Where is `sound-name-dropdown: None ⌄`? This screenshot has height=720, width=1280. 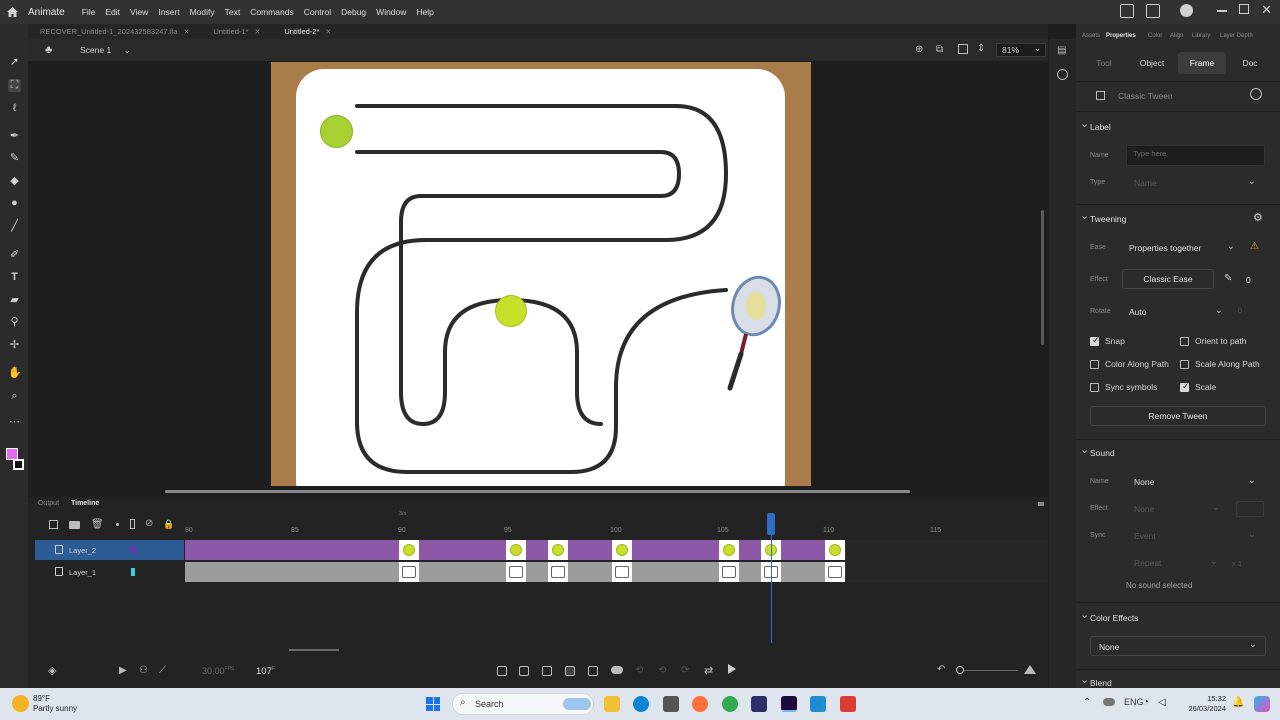
sound-name-dropdown: None ⌄ is located at coordinates (1195, 481).